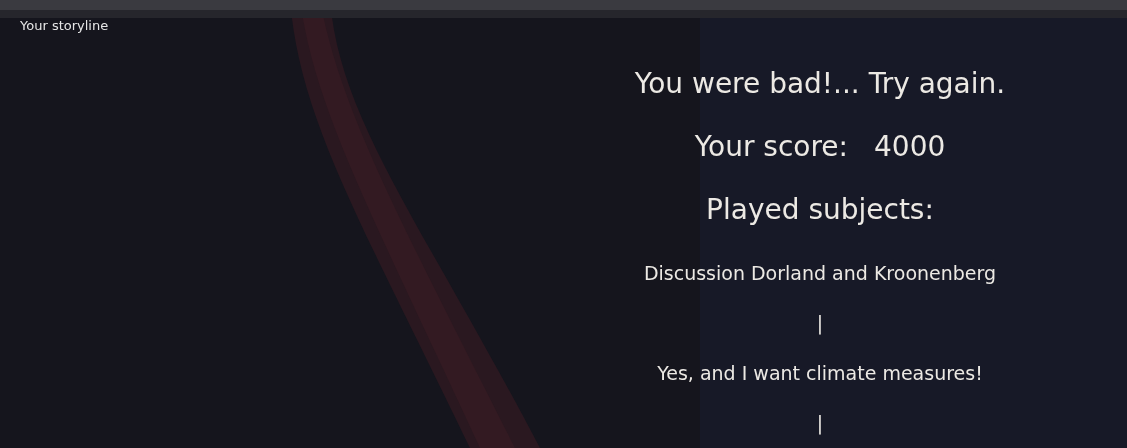  Describe the element at coordinates (820, 210) in the screenshot. I see `subjects-heading: Played subjects:` at that location.